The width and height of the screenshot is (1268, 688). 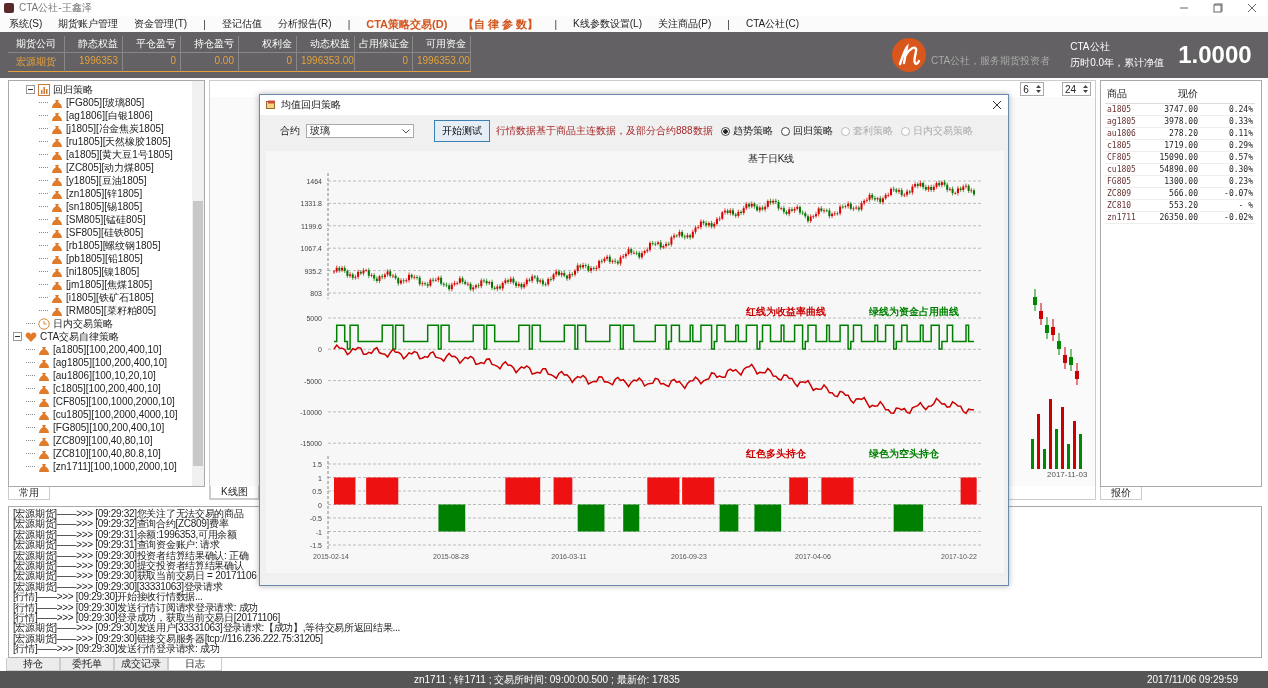 I want to click on column-header: 持仓盈亏, so click(x=210, y=44).